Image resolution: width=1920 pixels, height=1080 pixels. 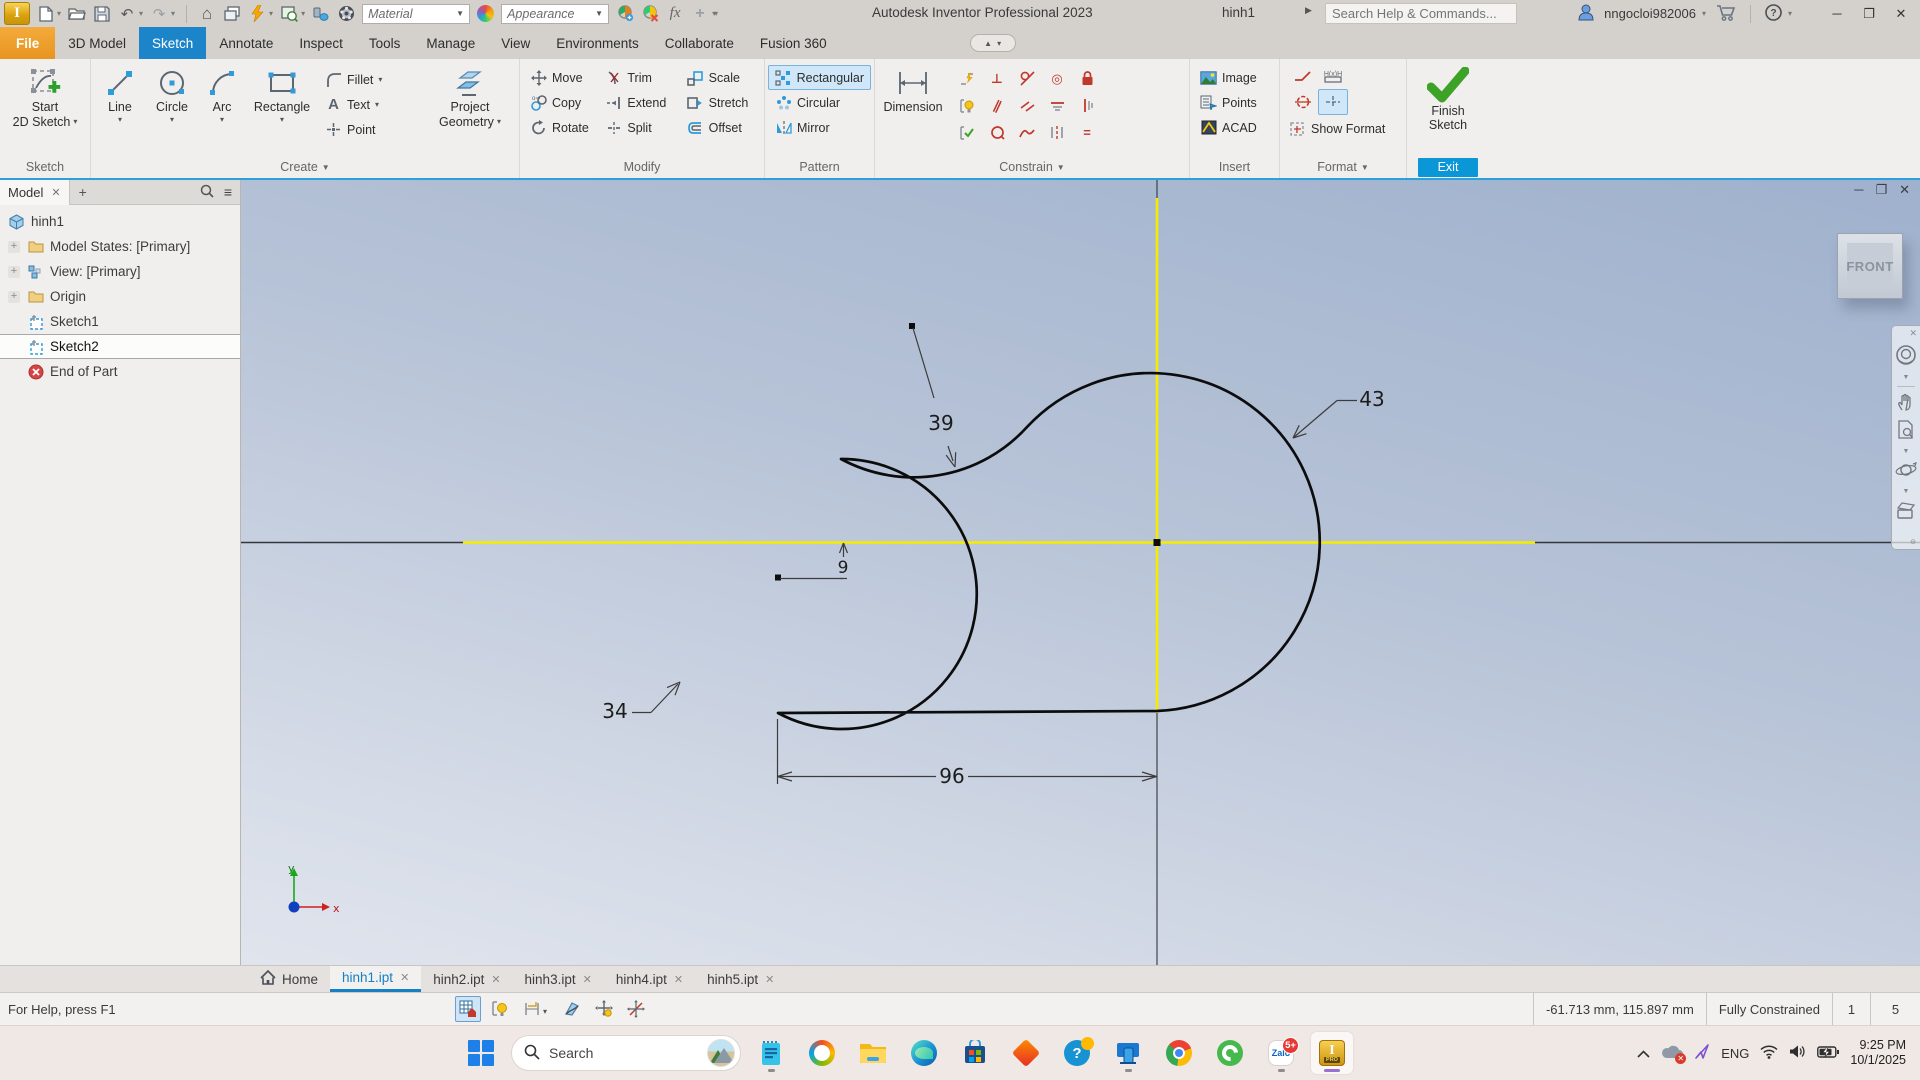 What do you see at coordinates (997, 132) in the screenshot?
I see `fix-constraint-button` at bounding box center [997, 132].